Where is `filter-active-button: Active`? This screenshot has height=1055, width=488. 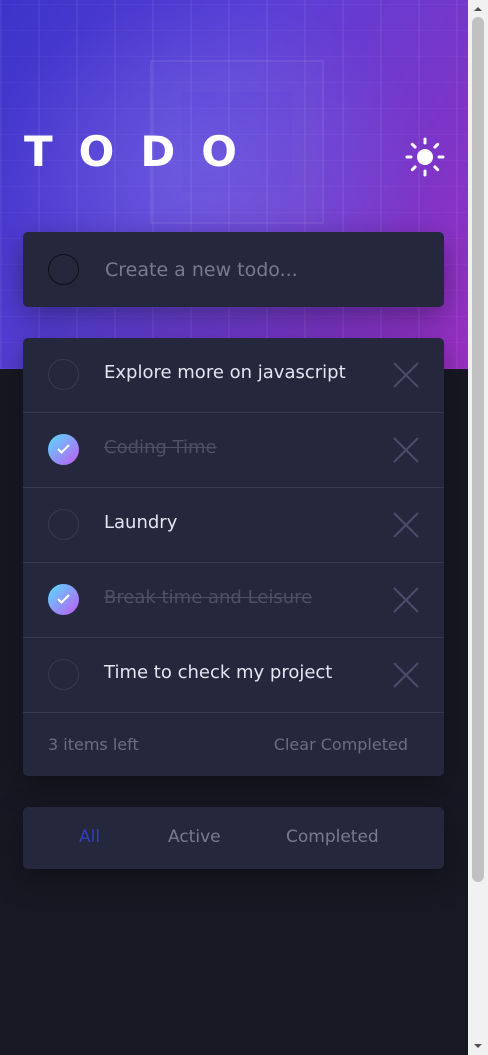
filter-active-button: Active is located at coordinates (194, 837).